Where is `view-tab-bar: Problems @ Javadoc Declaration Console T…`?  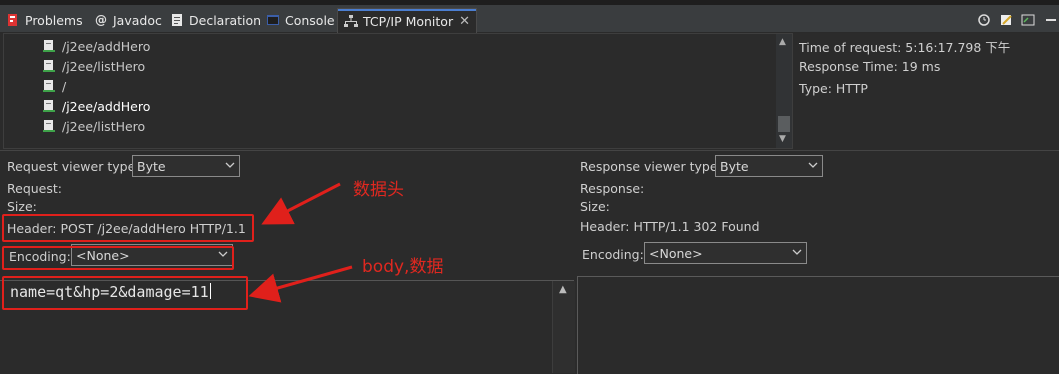
view-tab-bar: Problems @ Javadoc Declaration Console T… is located at coordinates (529, 19).